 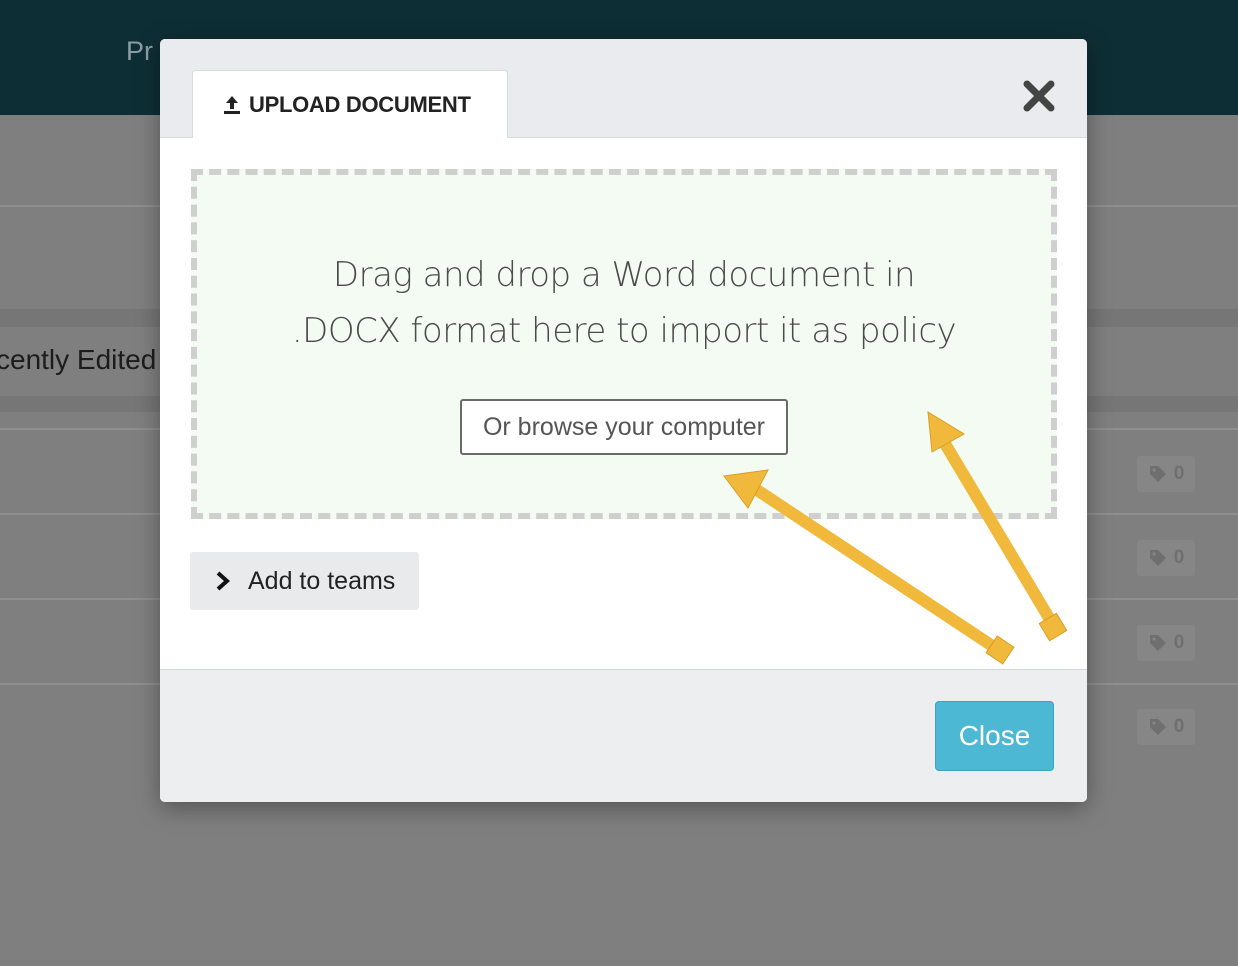 What do you see at coordinates (78, 359) in the screenshot?
I see `recently-edited-heading: cently Edited` at bounding box center [78, 359].